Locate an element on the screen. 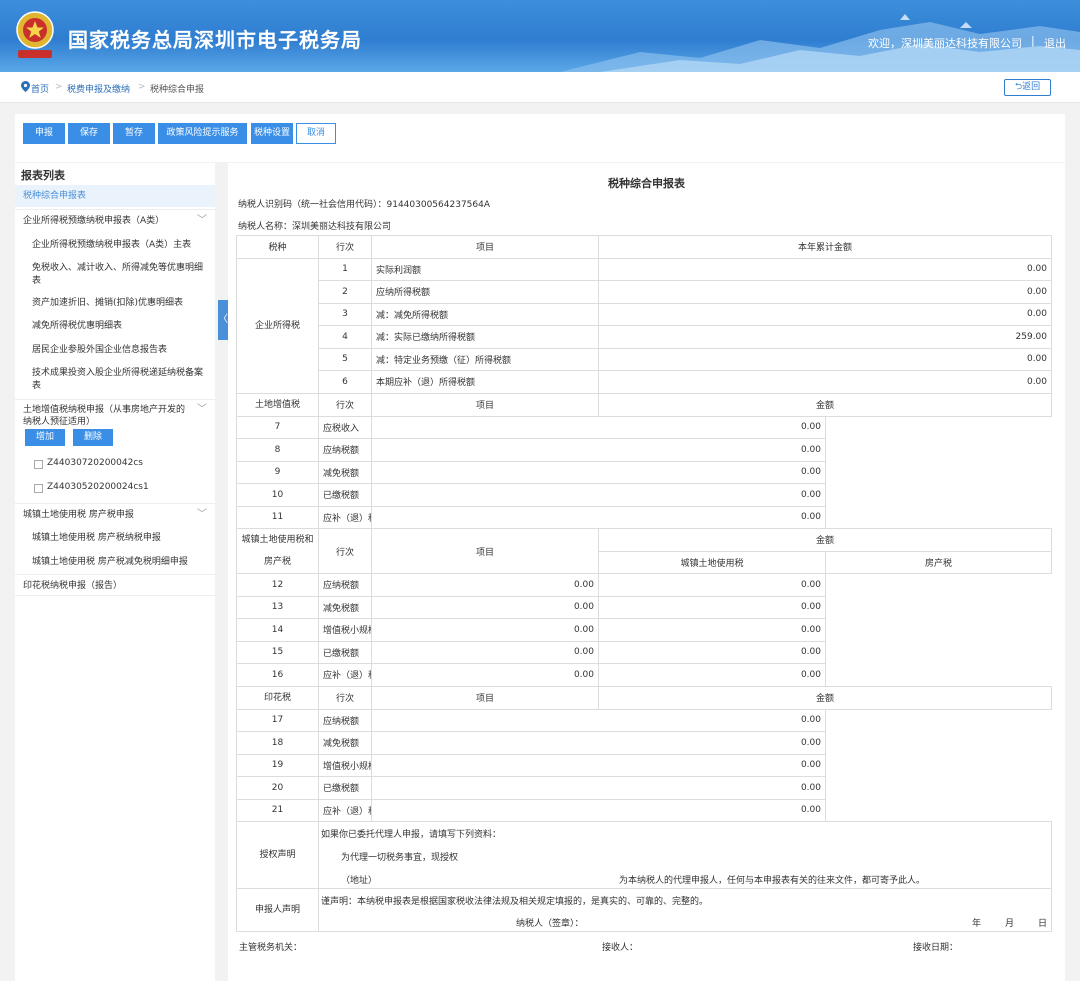  row-number: 6 is located at coordinates (345, 382).